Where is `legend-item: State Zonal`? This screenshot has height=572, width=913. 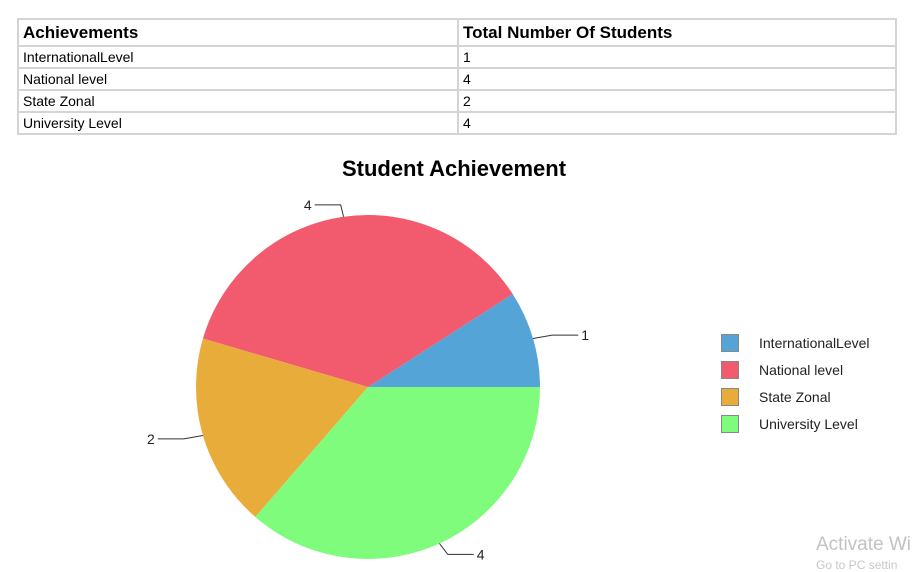 legend-item: State Zonal is located at coordinates (795, 396).